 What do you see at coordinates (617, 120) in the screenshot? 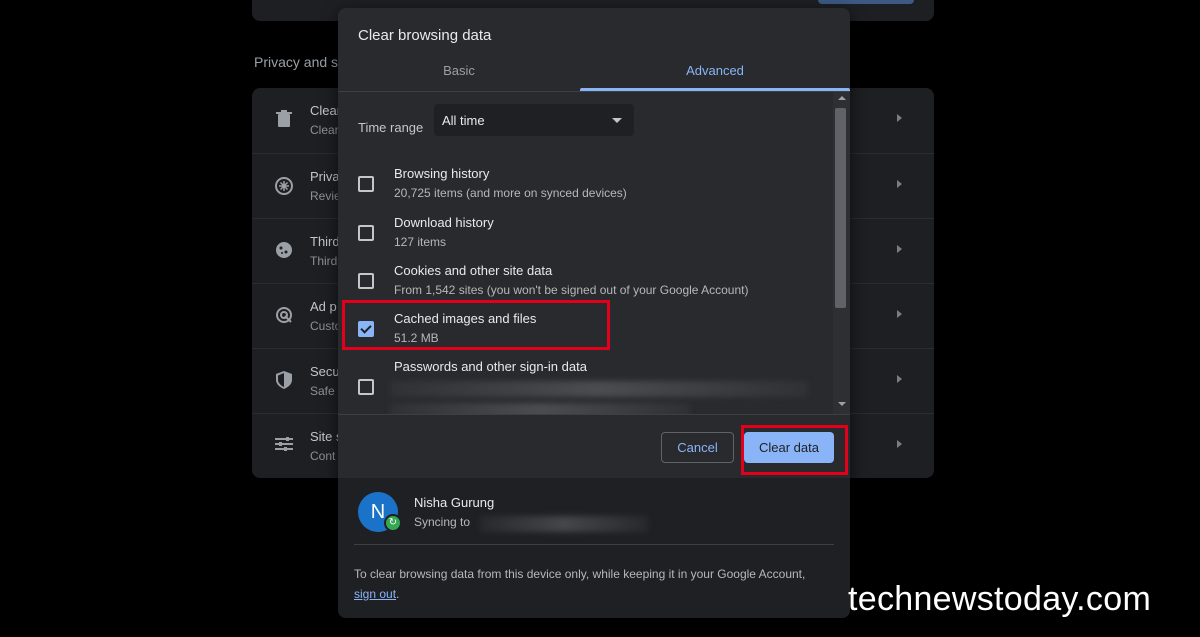
I see `caret-down-icon` at bounding box center [617, 120].